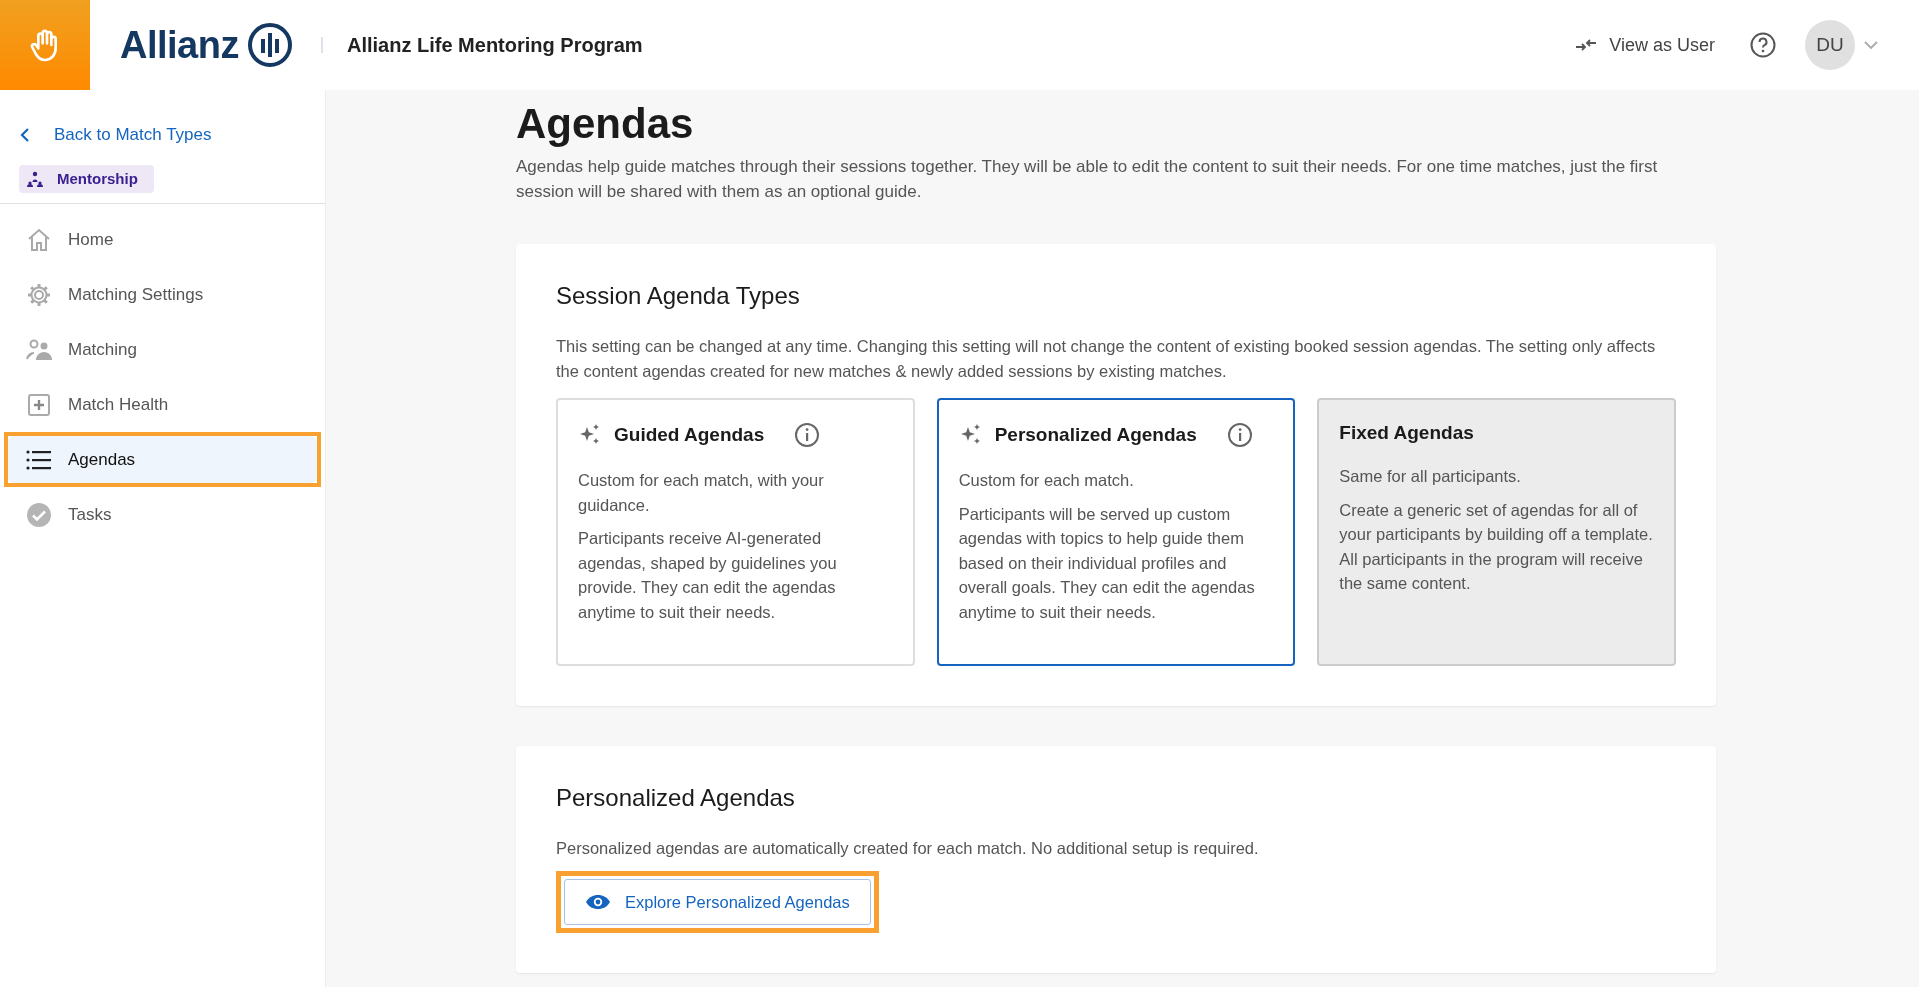  What do you see at coordinates (598, 902) in the screenshot?
I see `eye-icon` at bounding box center [598, 902].